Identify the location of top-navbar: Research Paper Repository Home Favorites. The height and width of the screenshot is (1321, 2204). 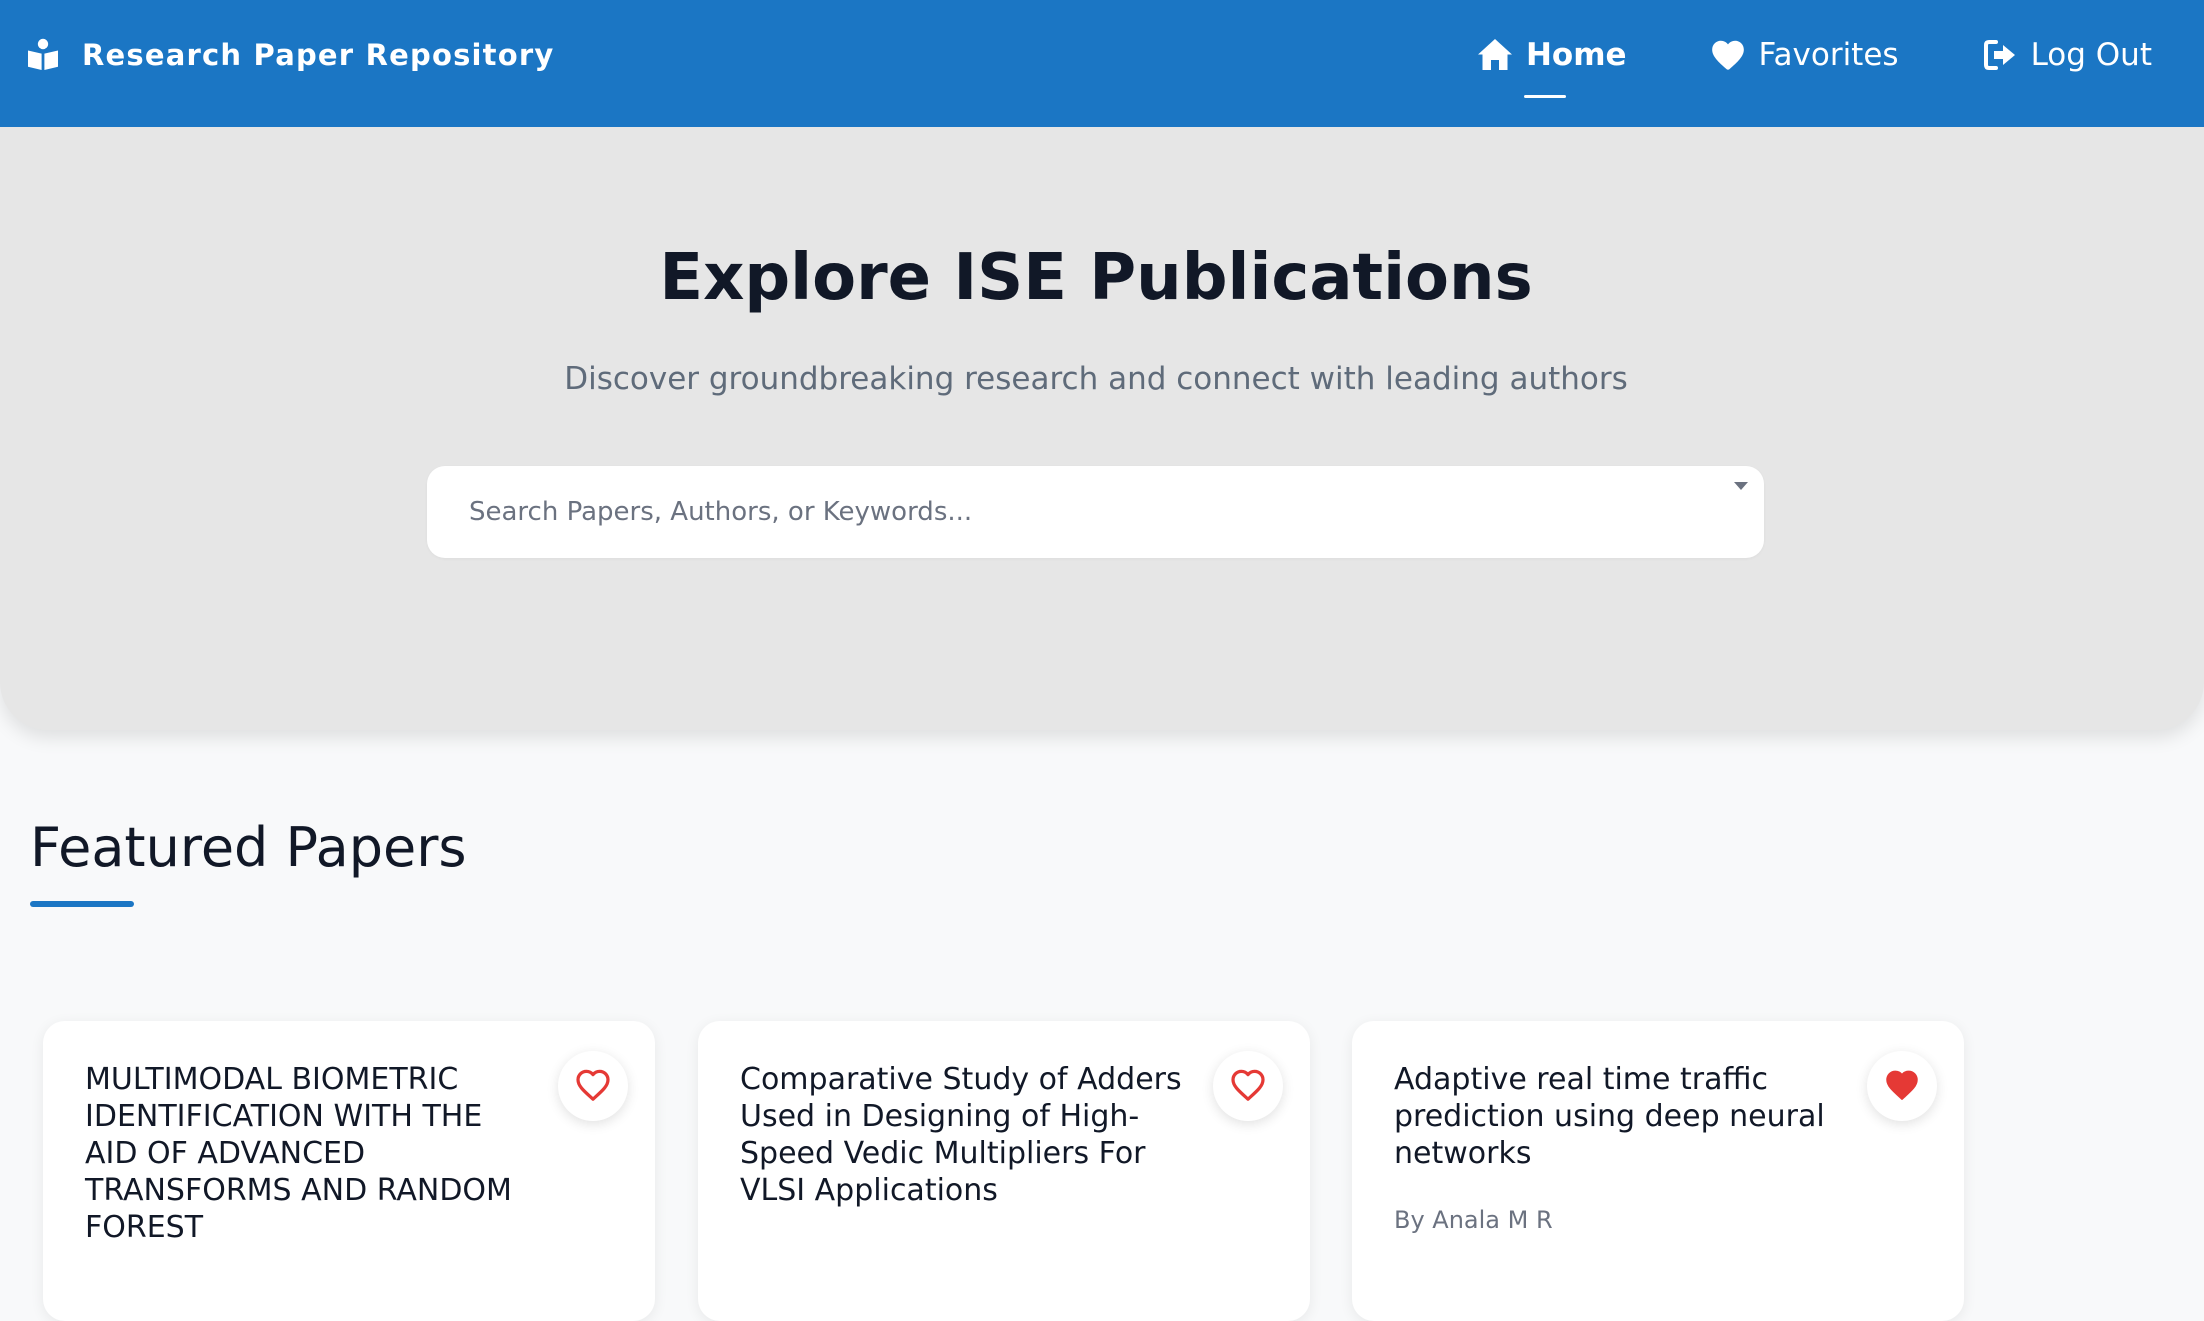
(1102, 63).